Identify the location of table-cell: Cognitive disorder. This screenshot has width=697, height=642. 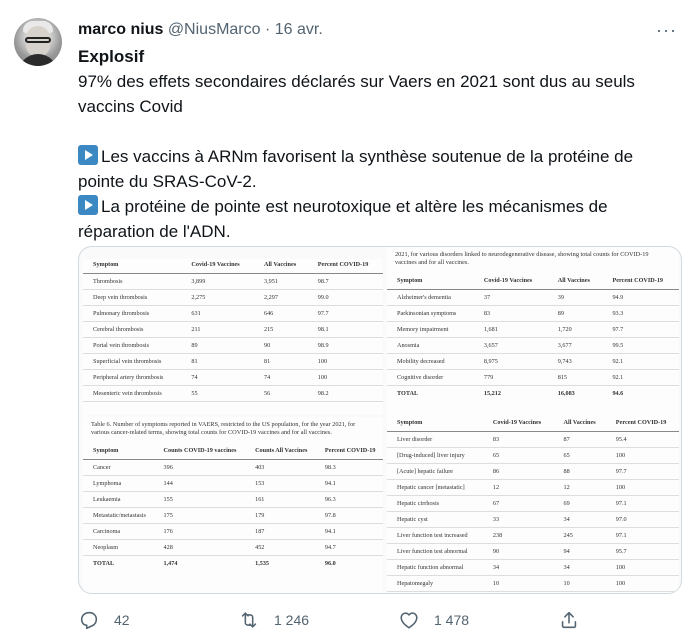
(430, 378).